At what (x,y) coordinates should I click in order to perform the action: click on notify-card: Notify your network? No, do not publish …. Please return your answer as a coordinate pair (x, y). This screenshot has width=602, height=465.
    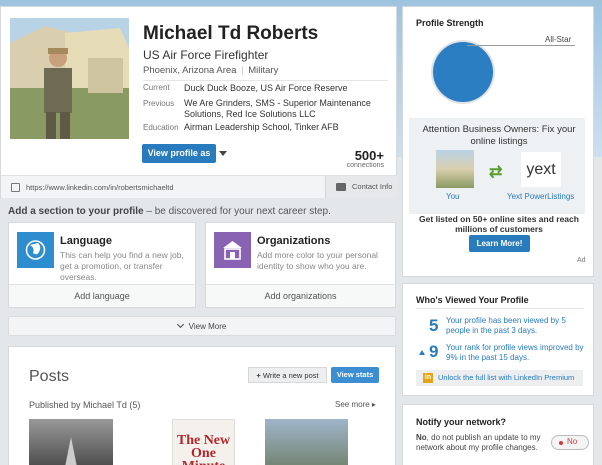
    Looking at the image, I should click on (498, 434).